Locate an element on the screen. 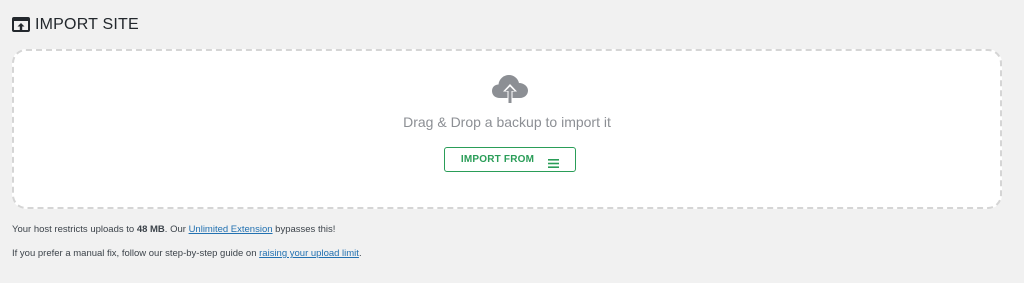  manual-fix-note-suffix: . is located at coordinates (360, 253).